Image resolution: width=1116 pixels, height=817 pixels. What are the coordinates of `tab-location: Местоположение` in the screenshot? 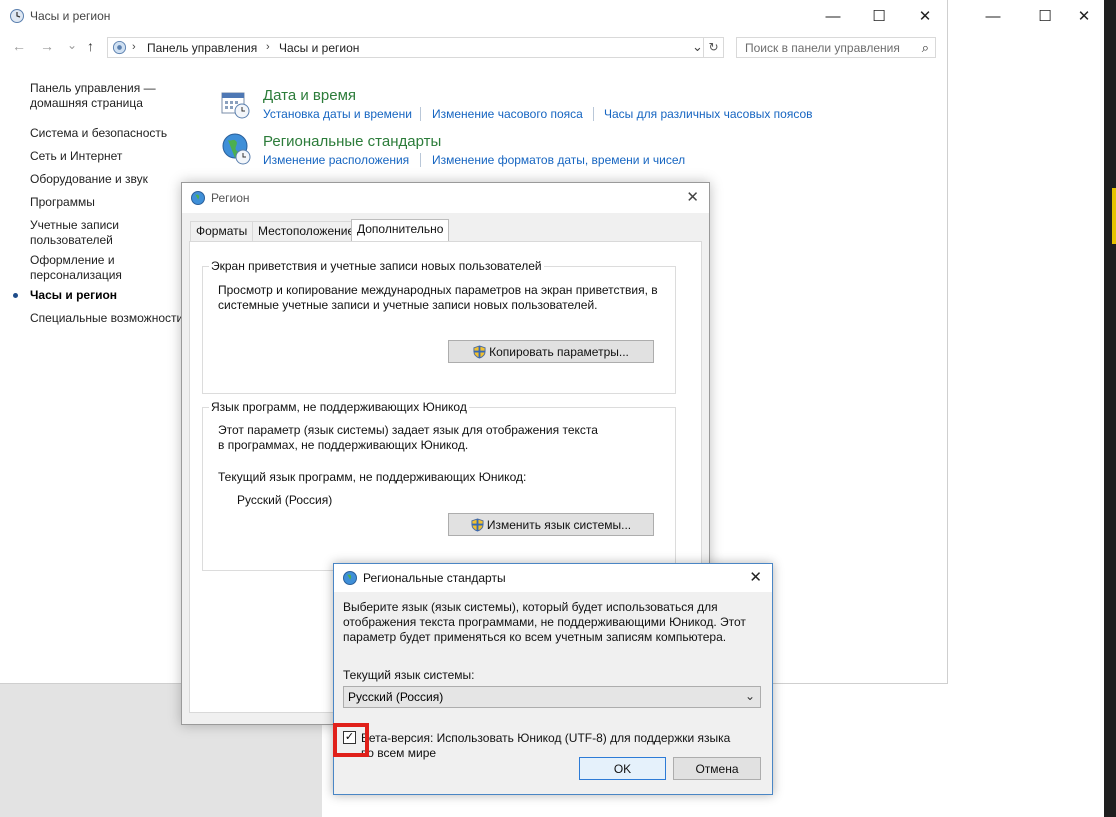 It's located at (306, 231).